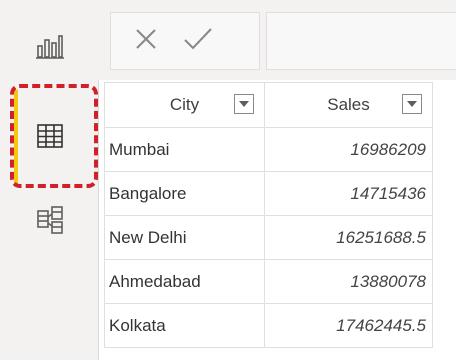 The height and width of the screenshot is (360, 456). I want to click on model-view-button, so click(50, 220).